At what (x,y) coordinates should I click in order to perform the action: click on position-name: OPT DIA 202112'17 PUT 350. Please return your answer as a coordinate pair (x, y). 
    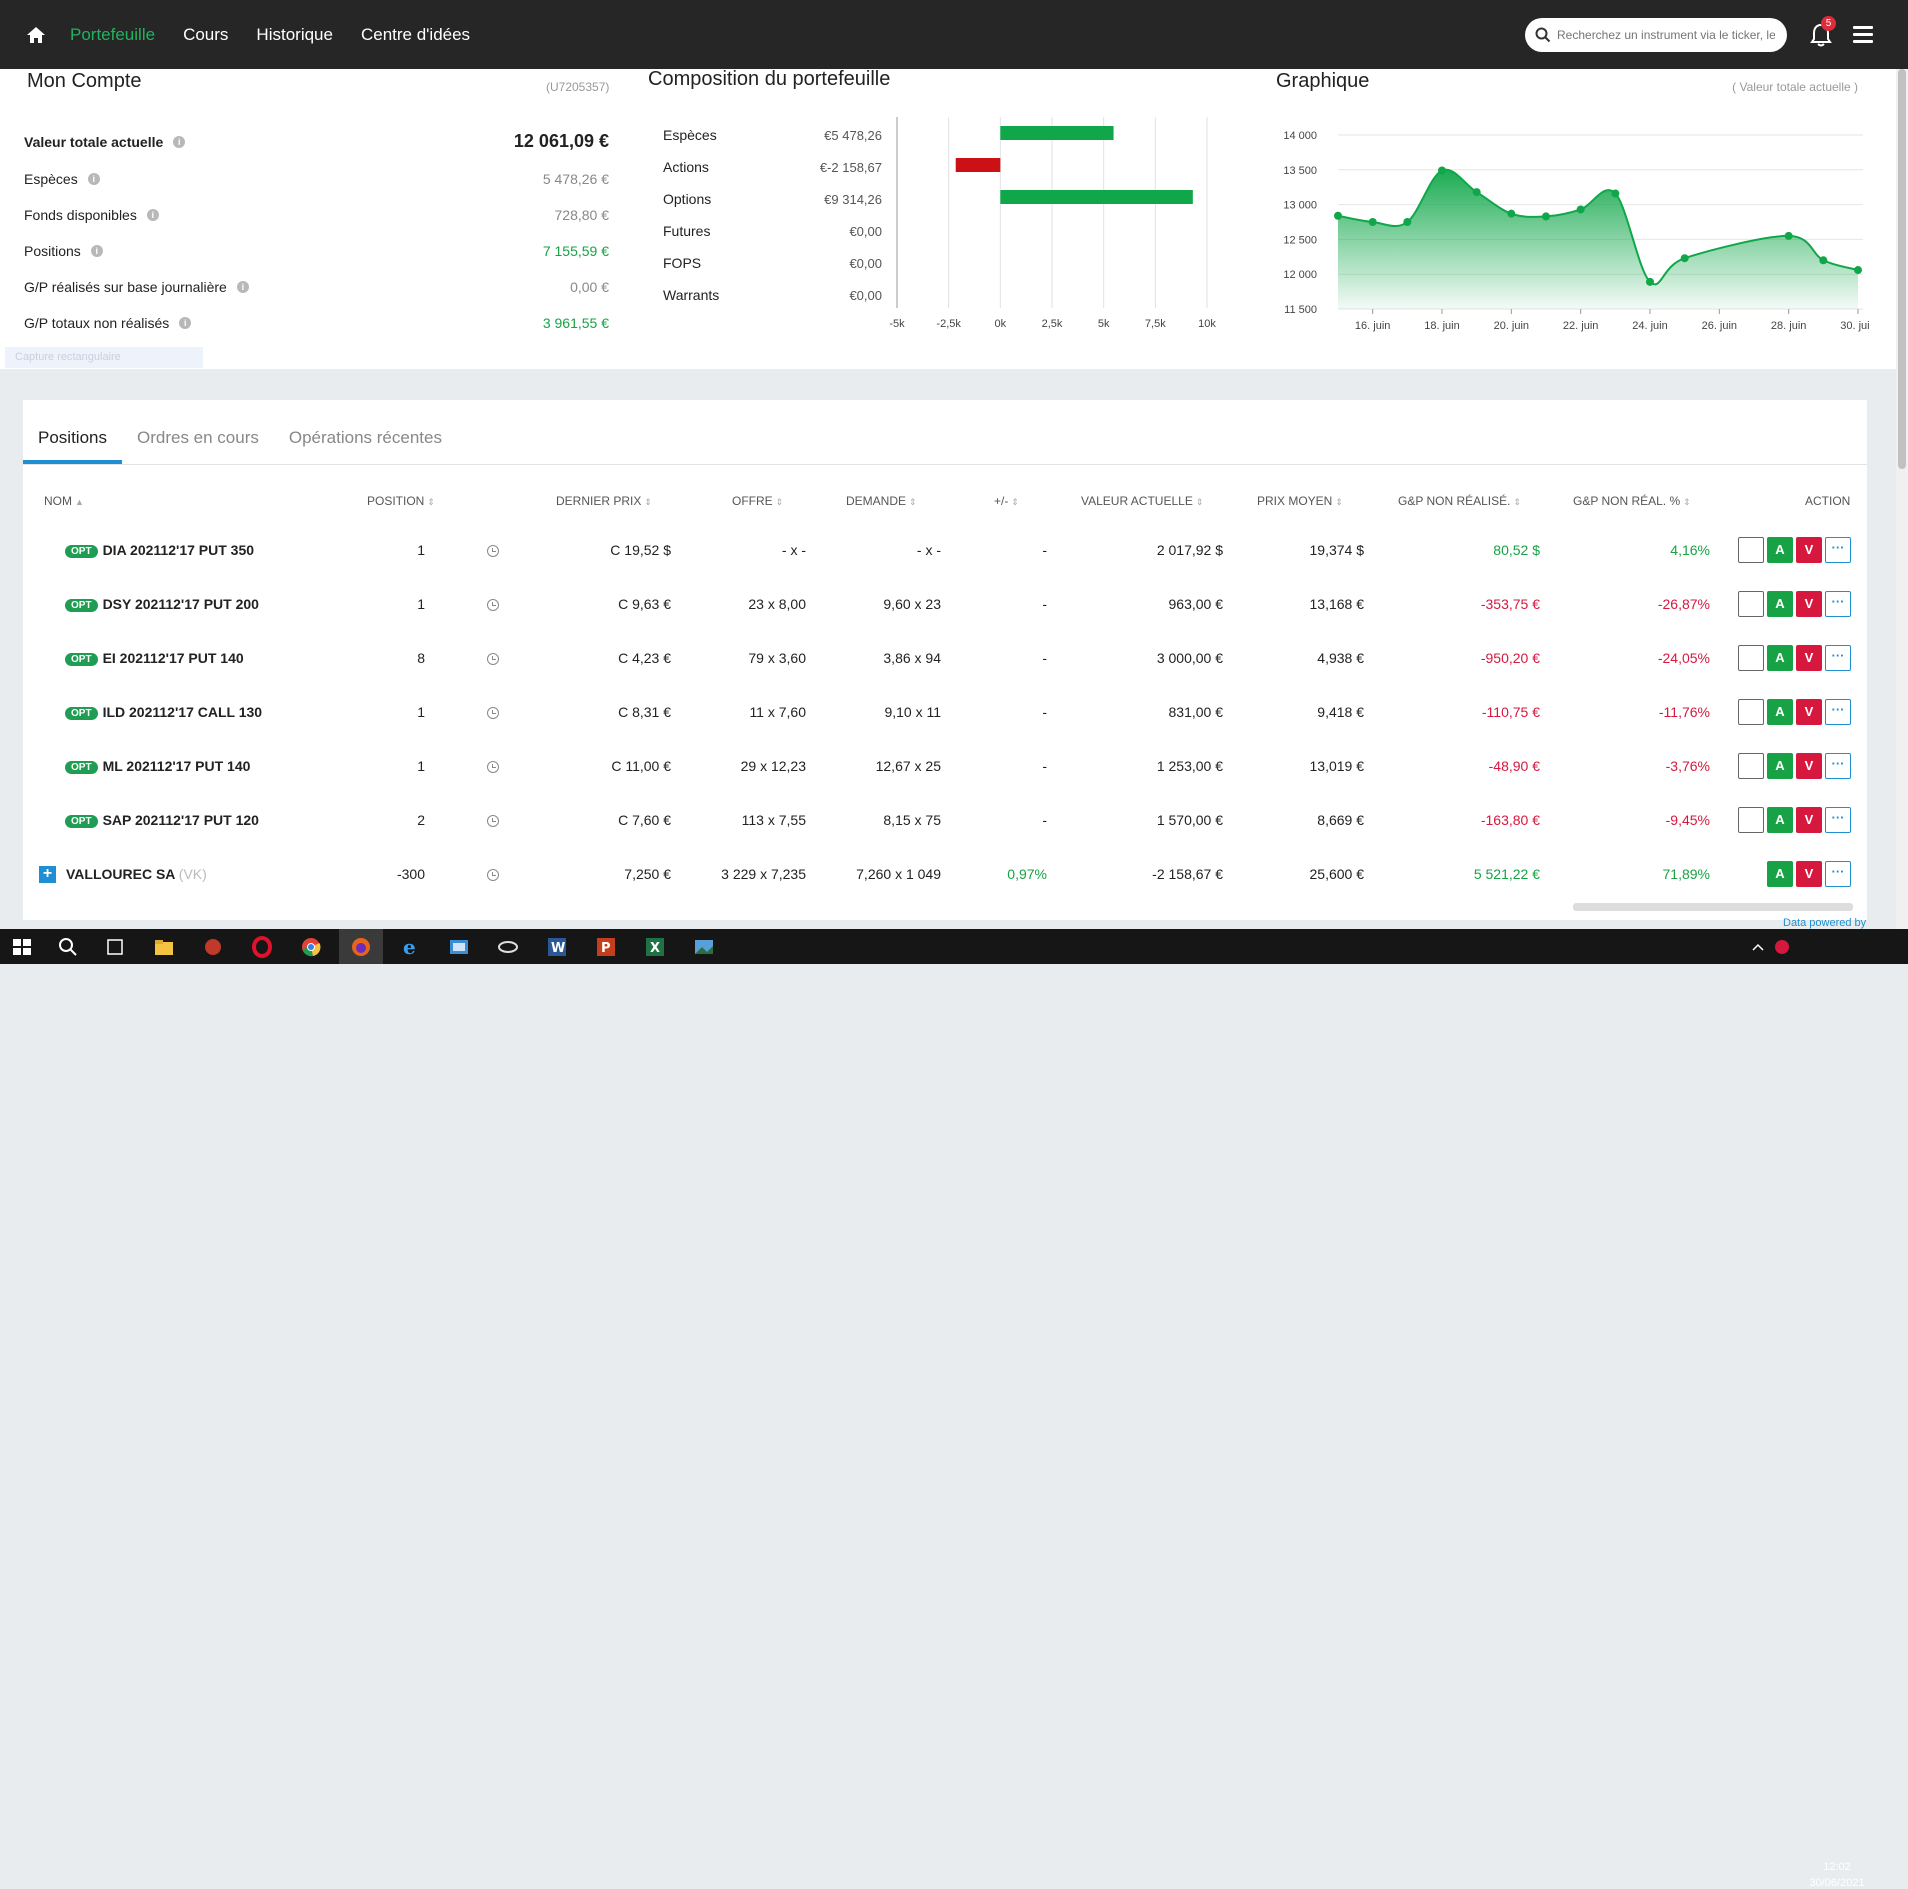
    Looking at the image, I should click on (159, 550).